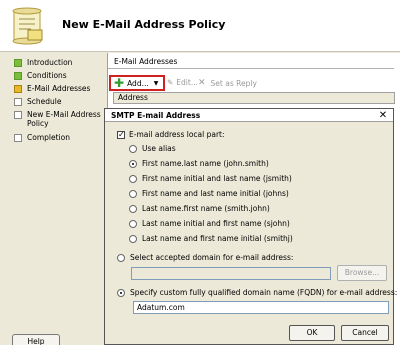 The image size is (400, 345). What do you see at coordinates (159, 148) in the screenshot?
I see `option-label: Use alias` at bounding box center [159, 148].